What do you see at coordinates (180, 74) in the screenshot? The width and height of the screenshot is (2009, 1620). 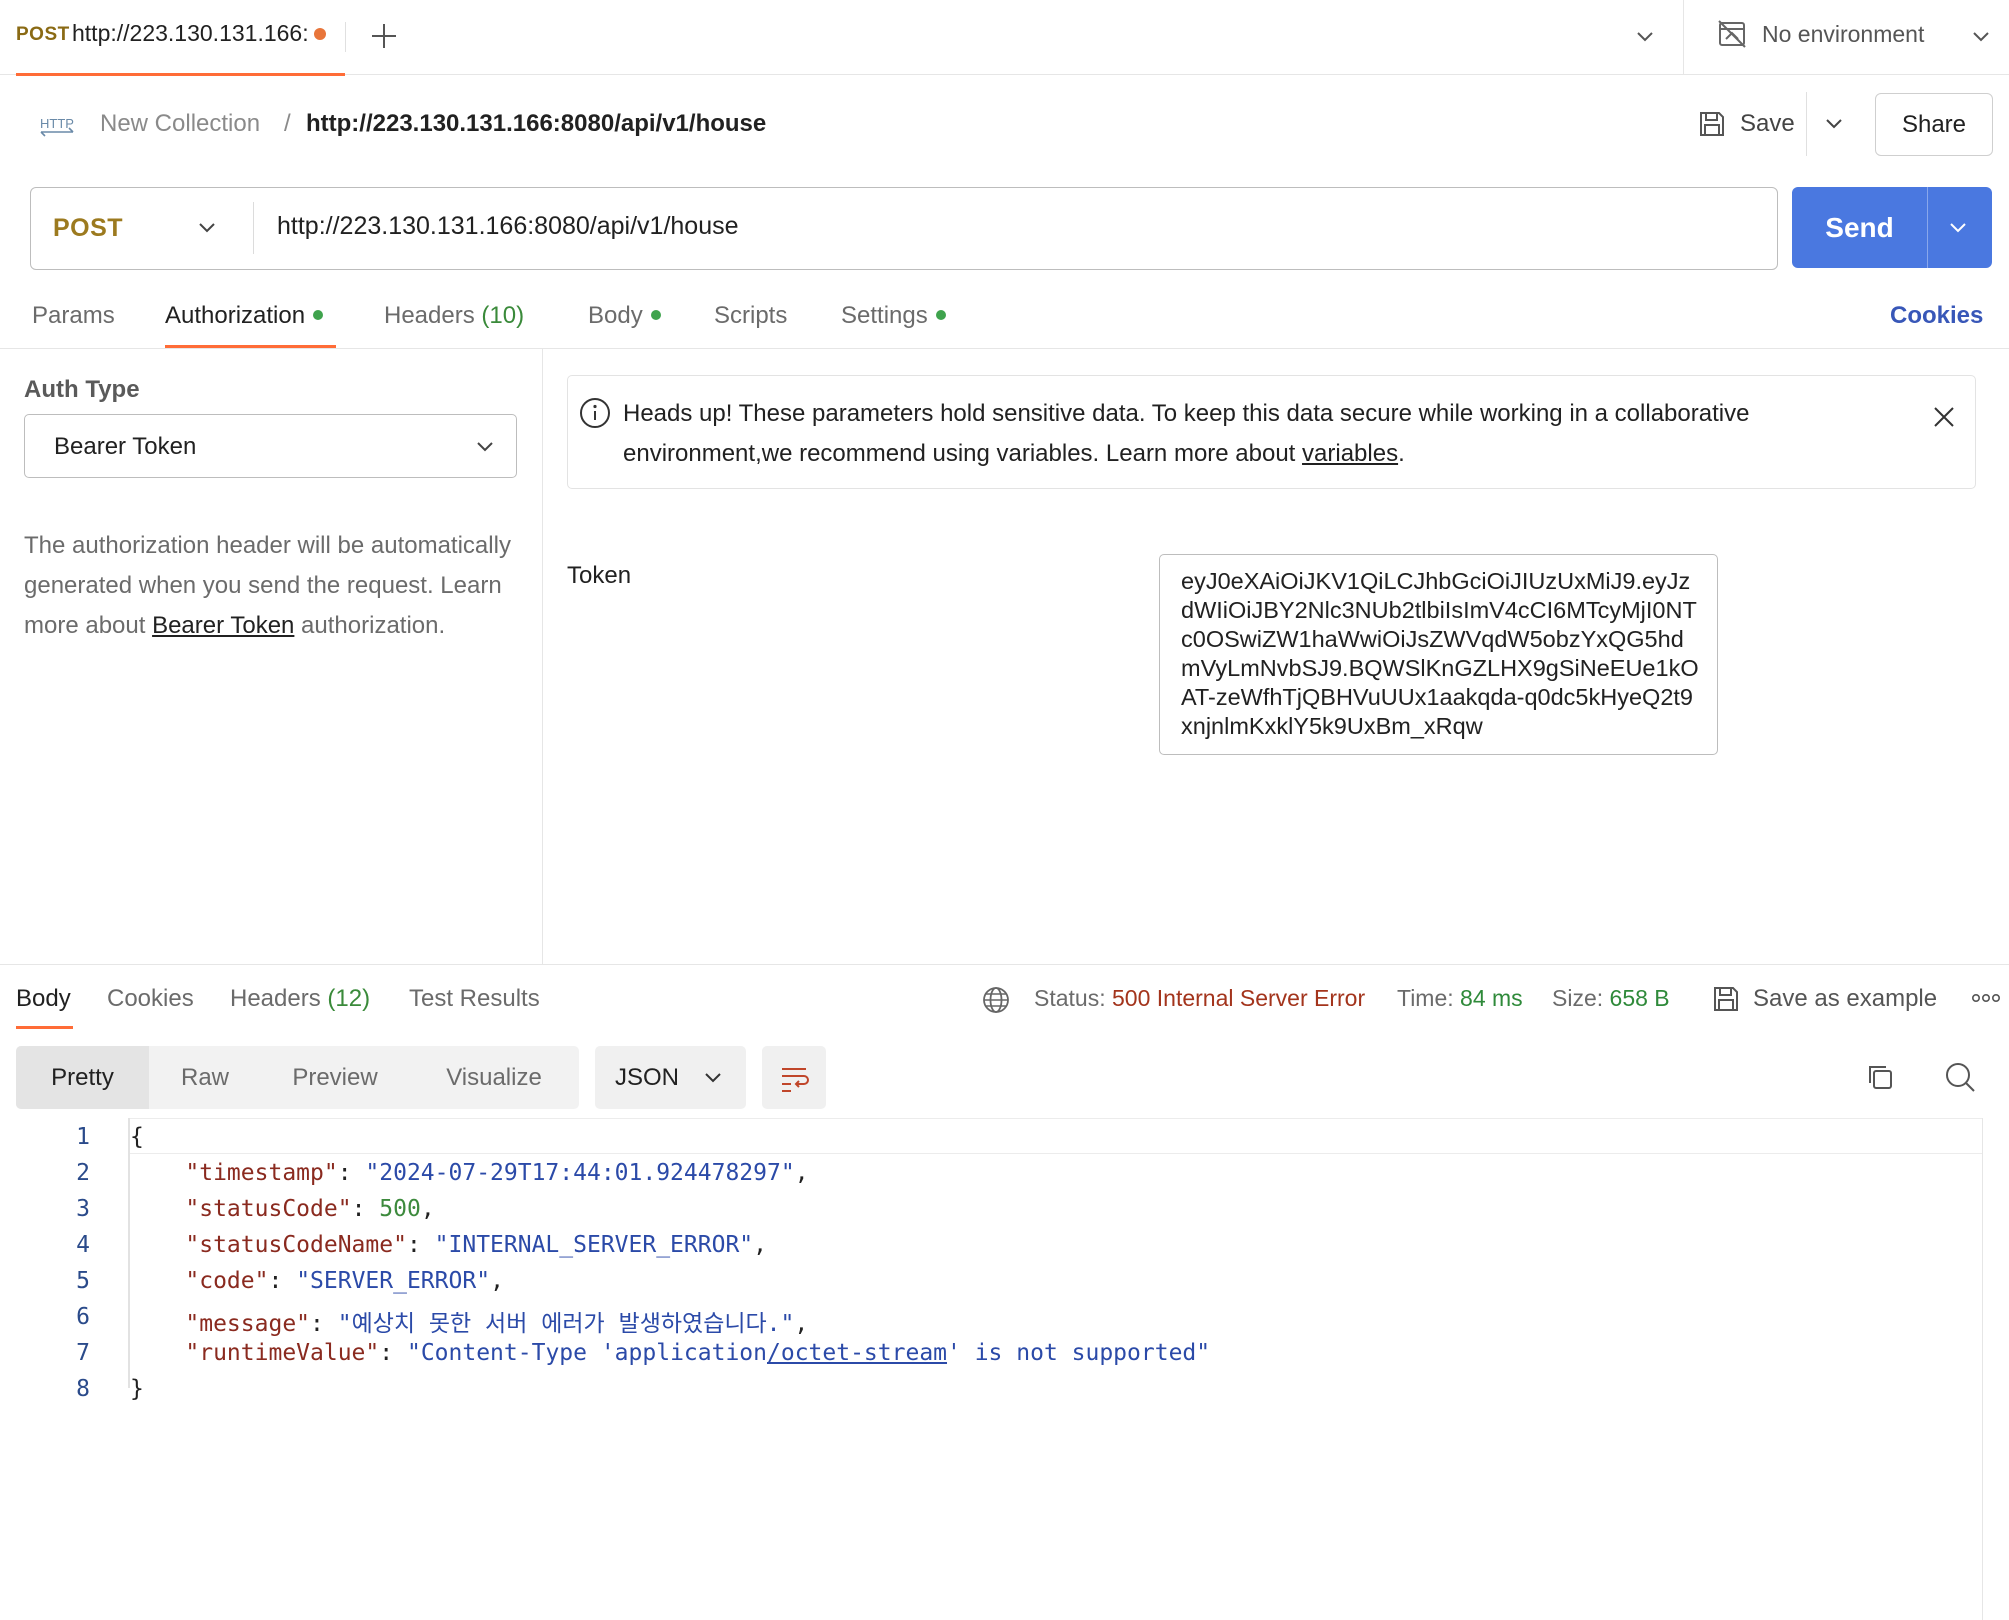 I see `active-tab-underline` at bounding box center [180, 74].